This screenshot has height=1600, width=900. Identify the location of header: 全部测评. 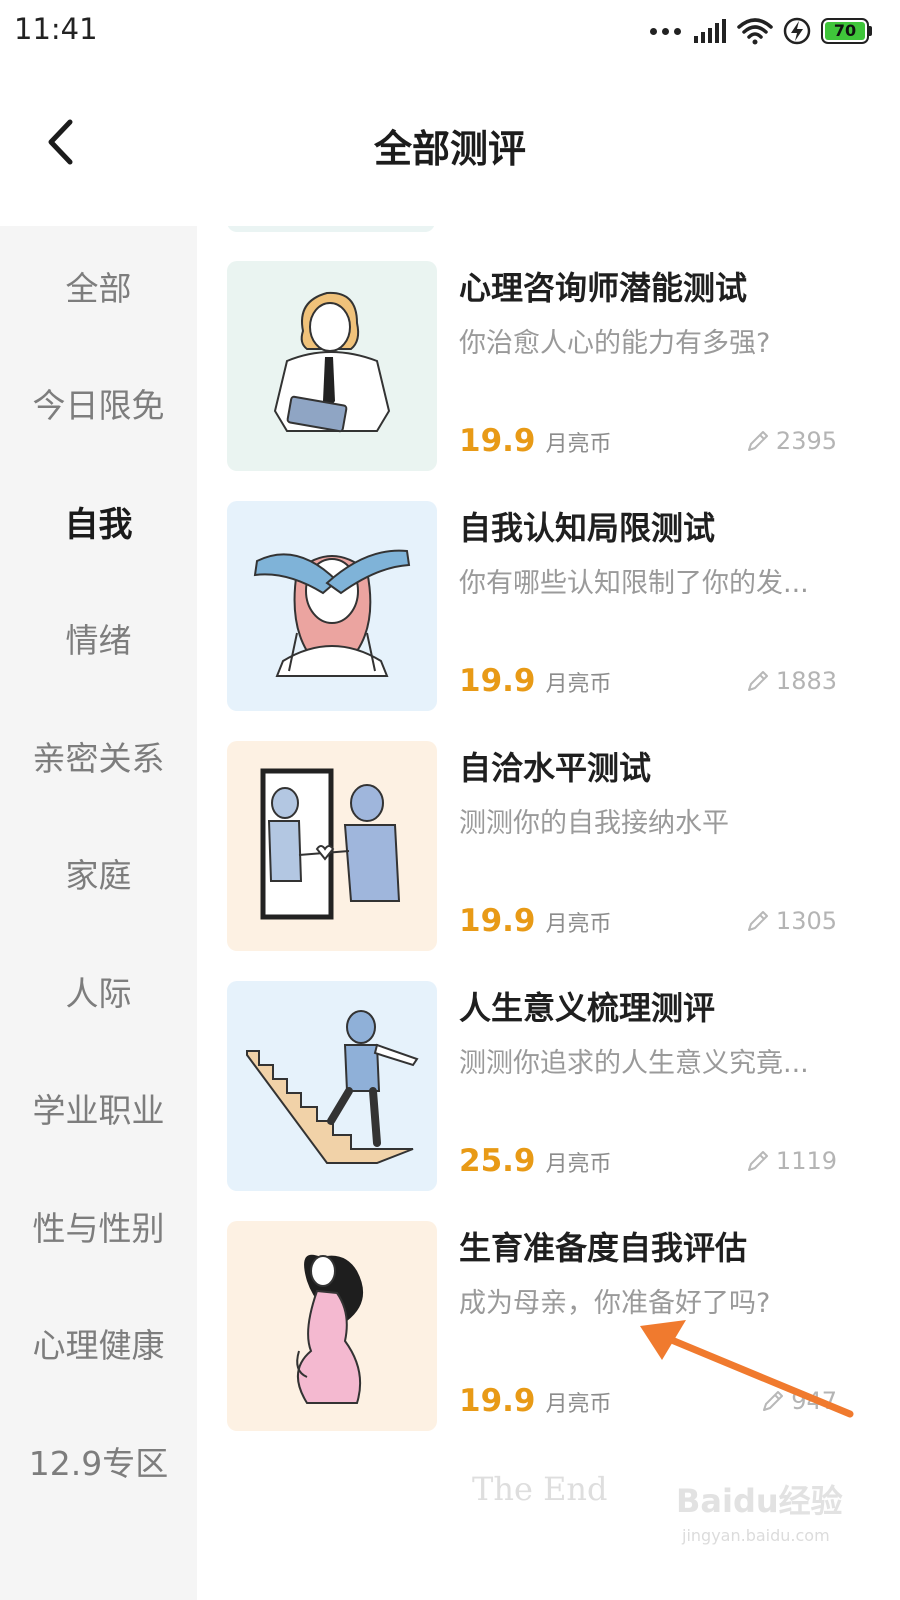
(450, 145).